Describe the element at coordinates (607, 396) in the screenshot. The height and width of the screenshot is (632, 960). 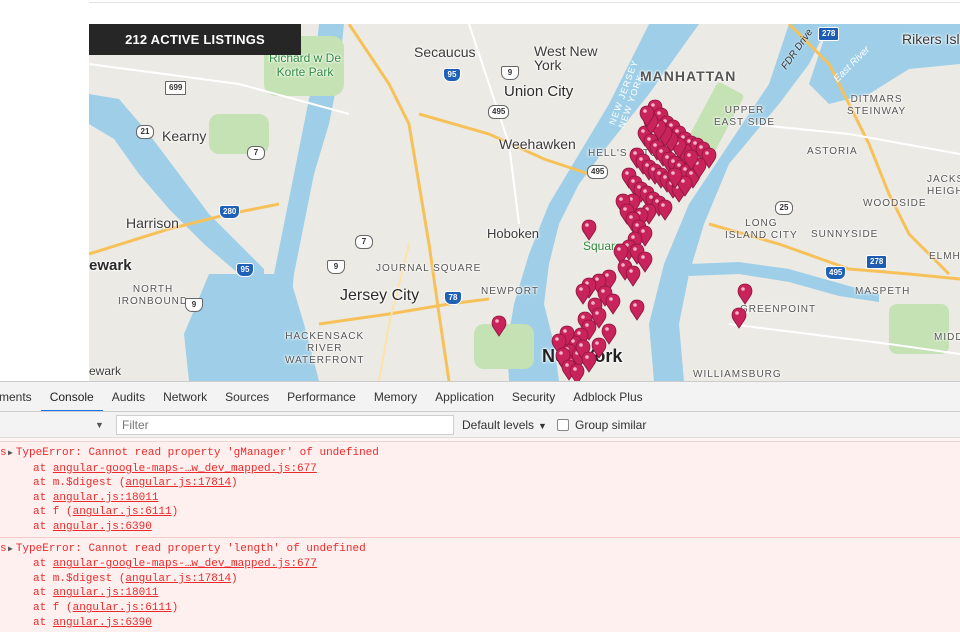
I see `tab-adblock-plus: Adblock Plus` at that location.